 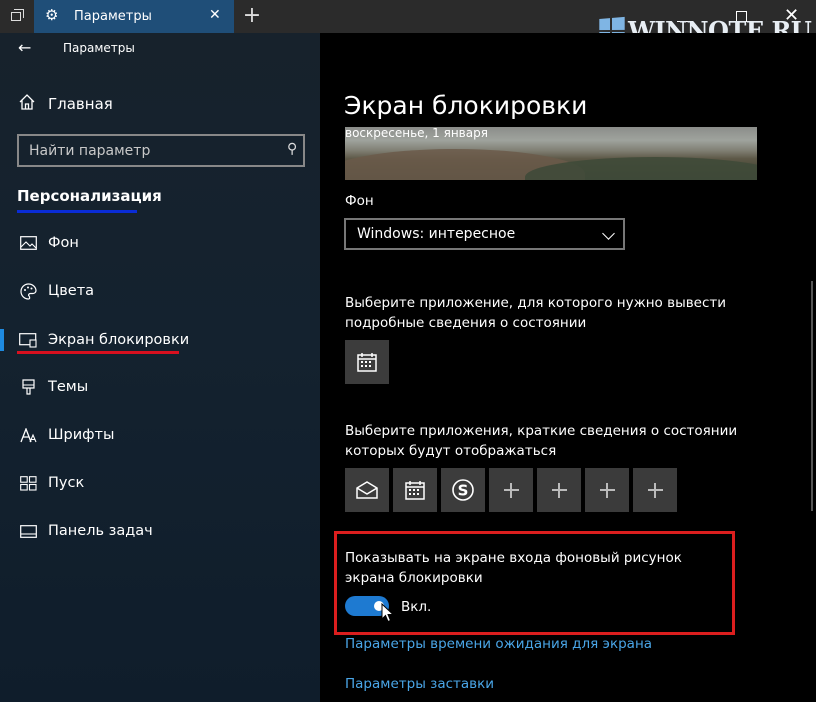 What do you see at coordinates (113, 16) in the screenshot?
I see `tab-title: Параметры` at bounding box center [113, 16].